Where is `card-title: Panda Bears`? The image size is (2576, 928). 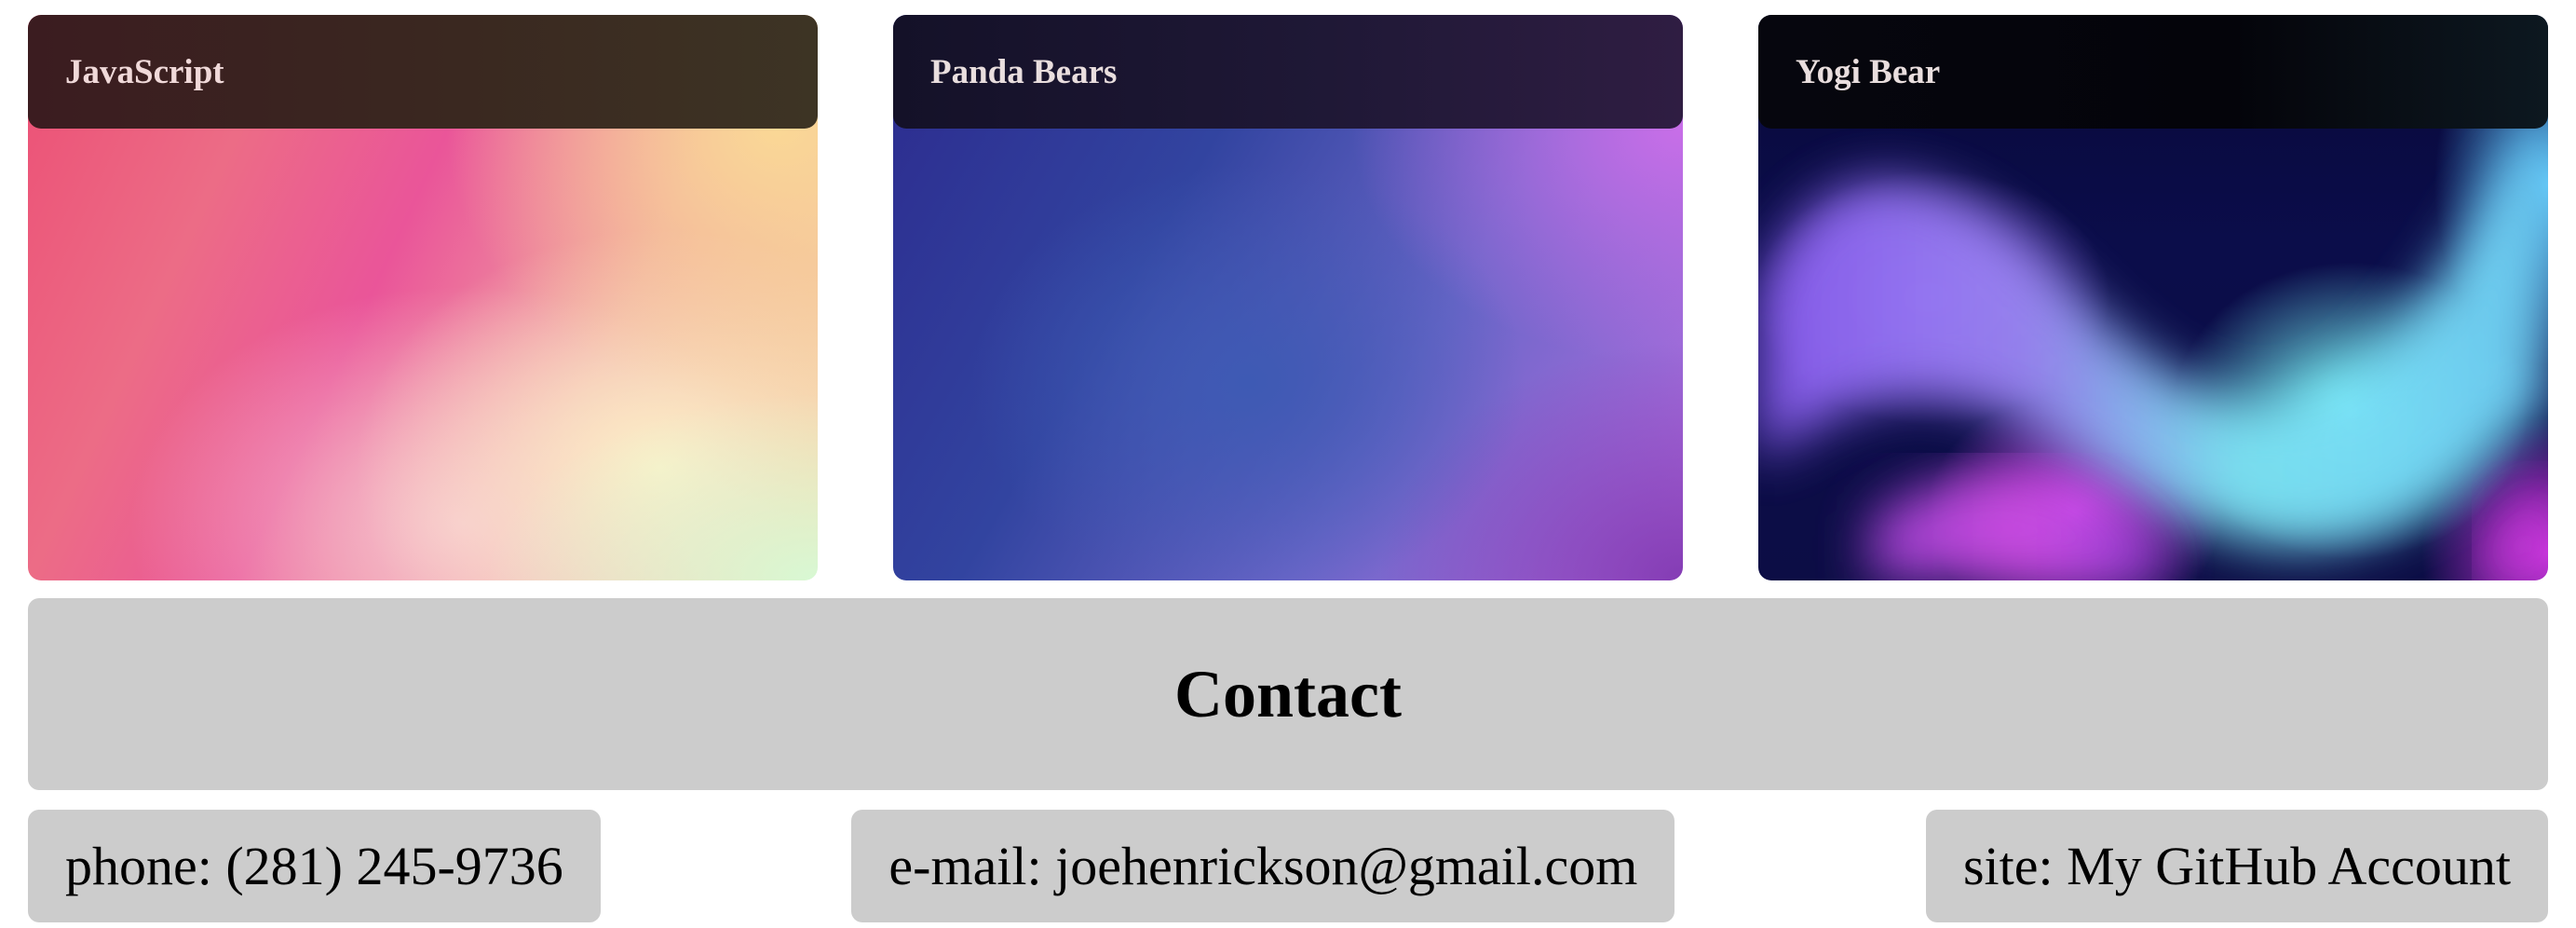 card-title: Panda Bears is located at coordinates (1024, 71).